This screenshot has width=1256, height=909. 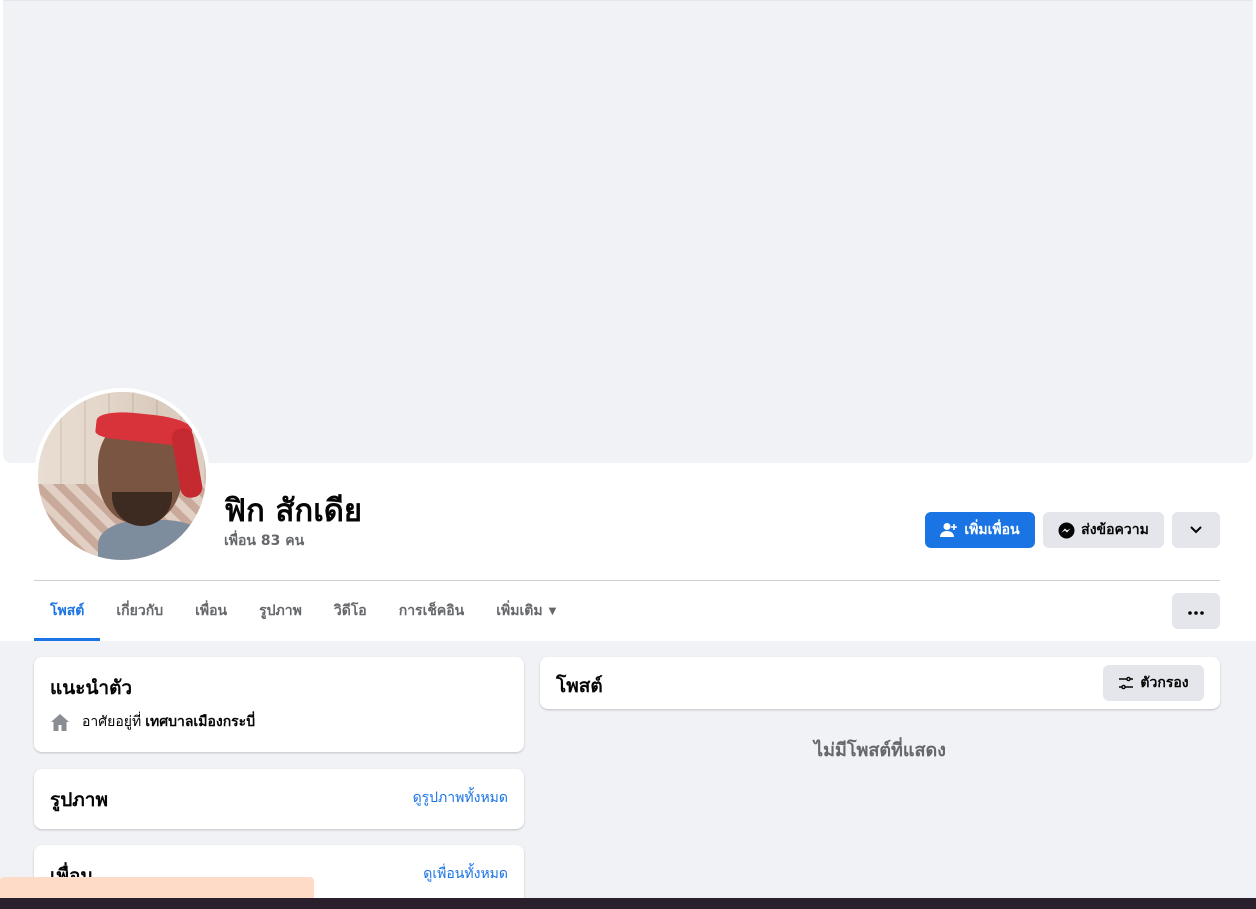 What do you see at coordinates (211, 611) in the screenshot?
I see `tab-friends: เพื่อน` at bounding box center [211, 611].